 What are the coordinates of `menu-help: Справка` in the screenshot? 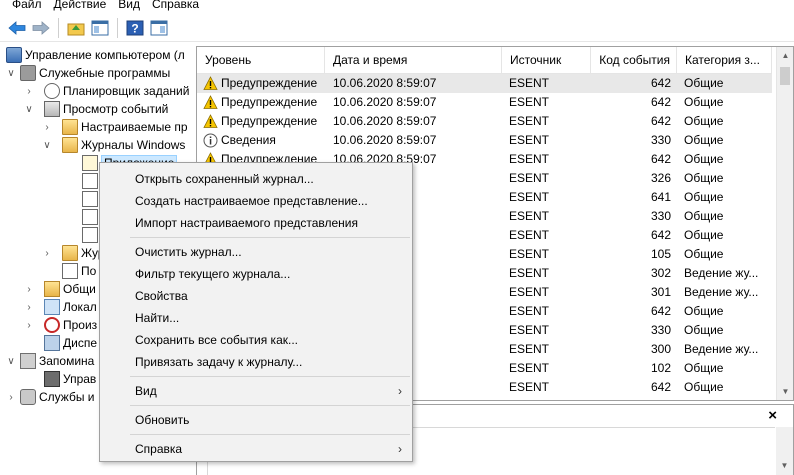 It's located at (179, 5).